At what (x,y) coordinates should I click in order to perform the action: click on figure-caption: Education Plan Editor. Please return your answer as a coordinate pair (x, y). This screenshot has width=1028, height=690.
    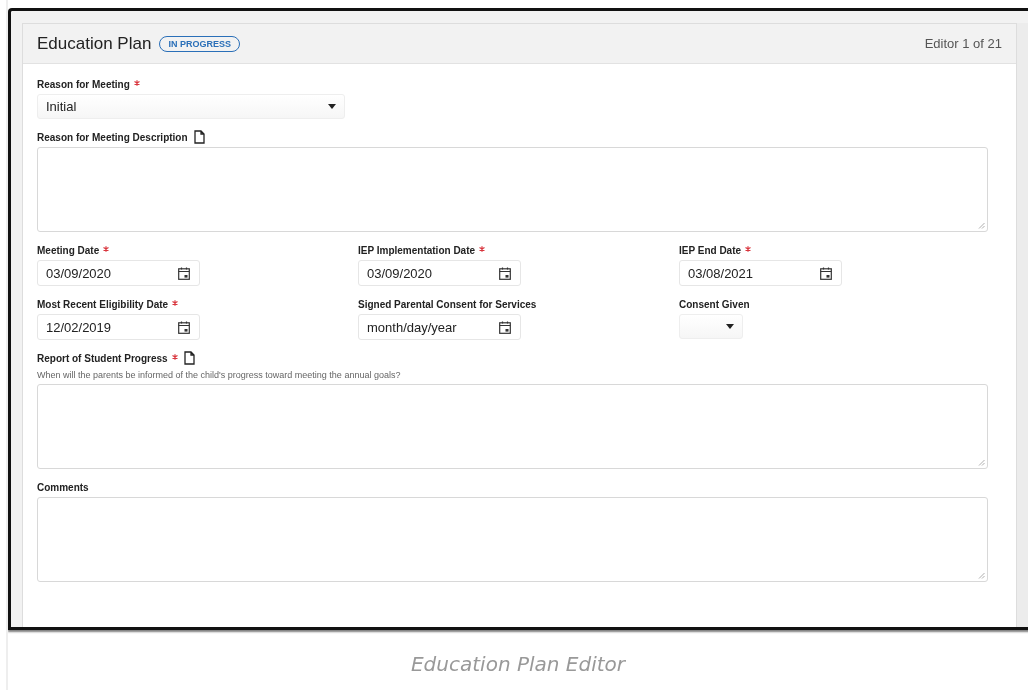
    Looking at the image, I should click on (518, 664).